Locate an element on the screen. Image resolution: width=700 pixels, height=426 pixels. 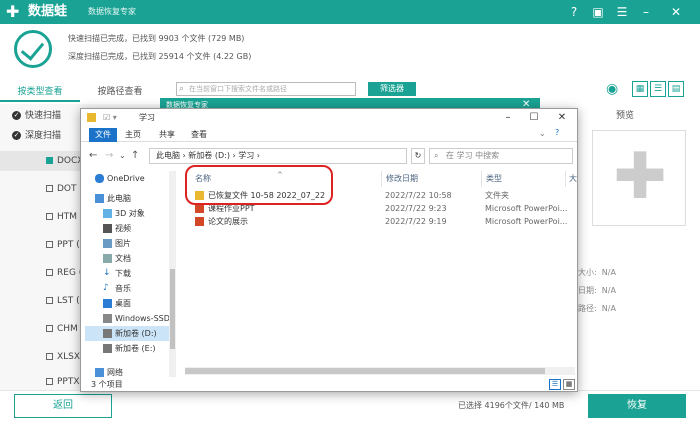
details-view-icon: ☰ is located at coordinates (555, 384).